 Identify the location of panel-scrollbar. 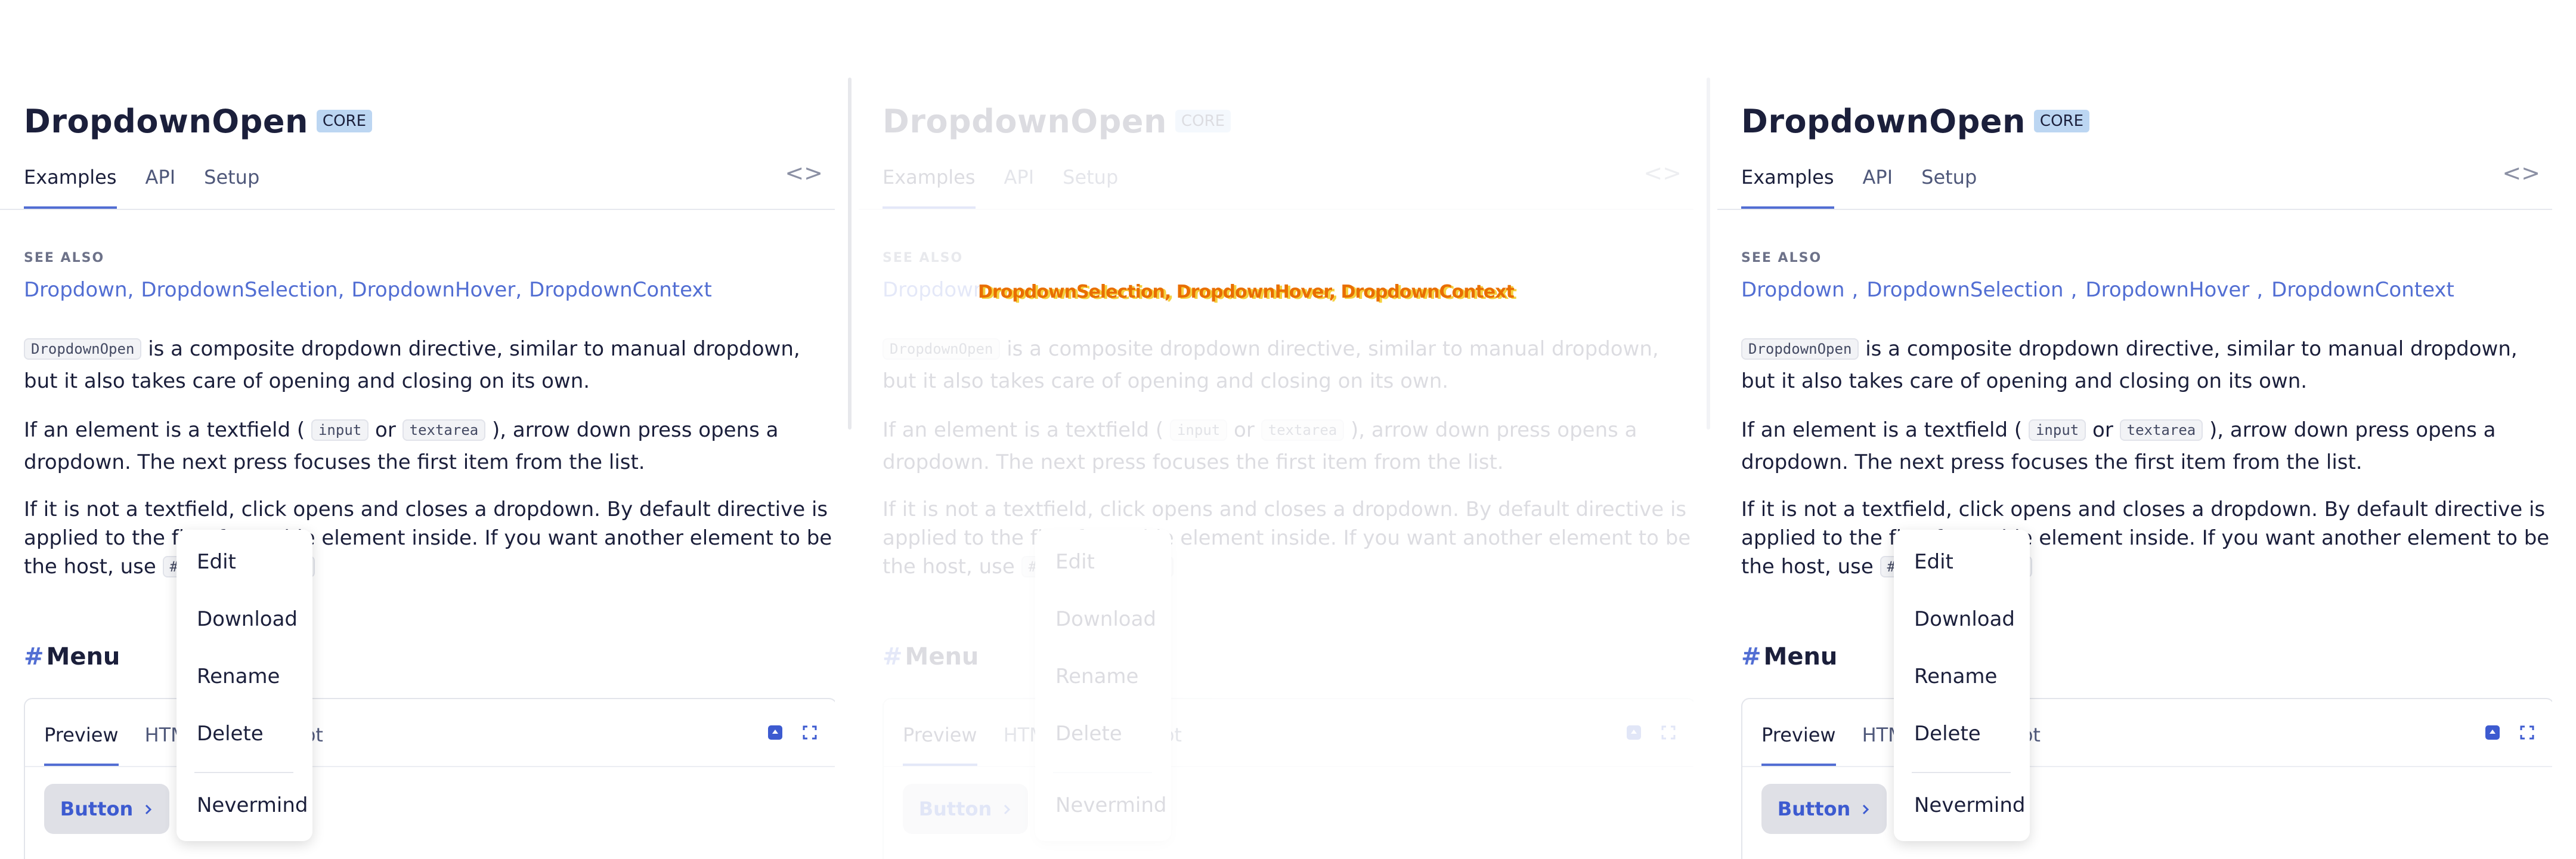
(850, 254).